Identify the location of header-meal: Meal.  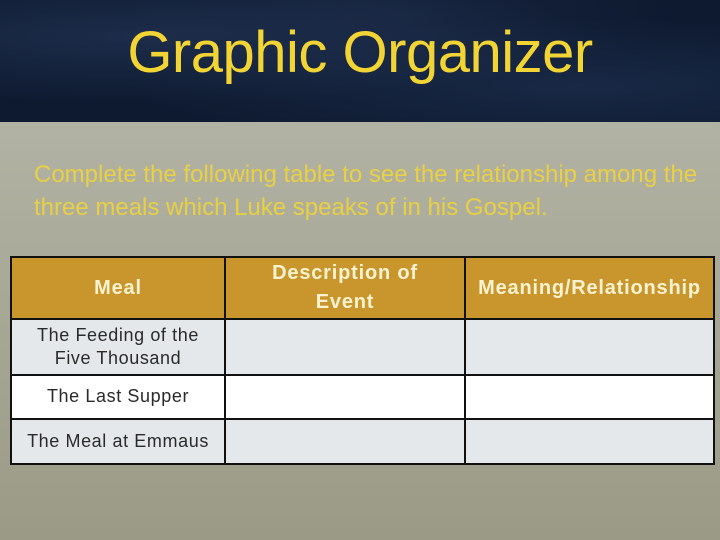
(118, 288).